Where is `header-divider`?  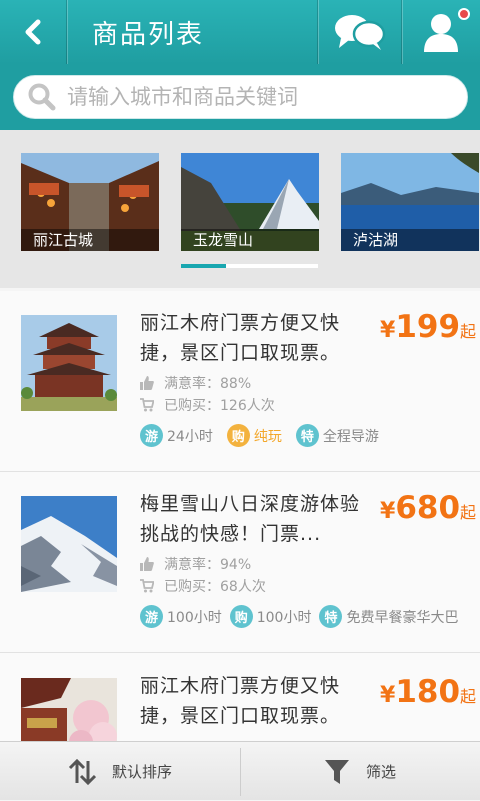 header-divider is located at coordinates (66, 32).